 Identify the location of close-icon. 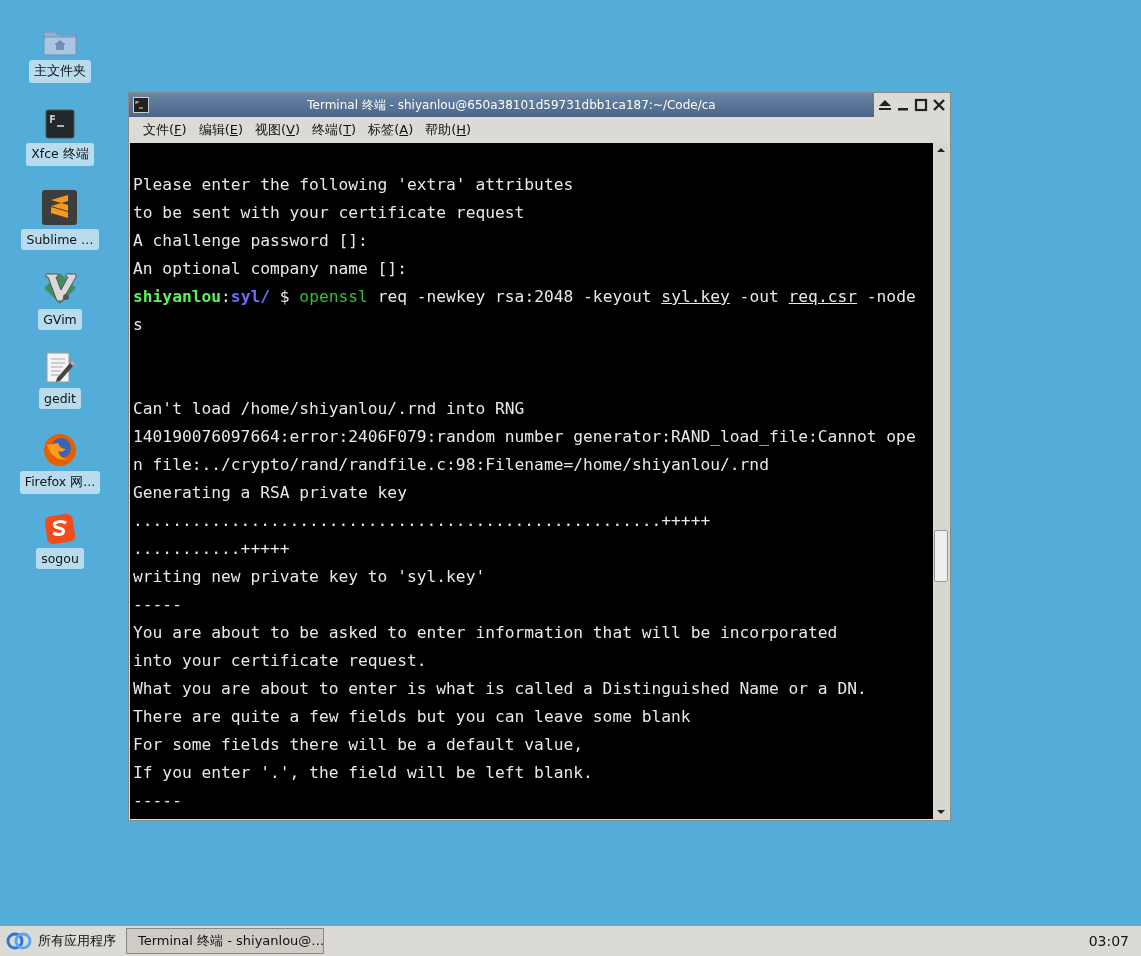
(939, 105).